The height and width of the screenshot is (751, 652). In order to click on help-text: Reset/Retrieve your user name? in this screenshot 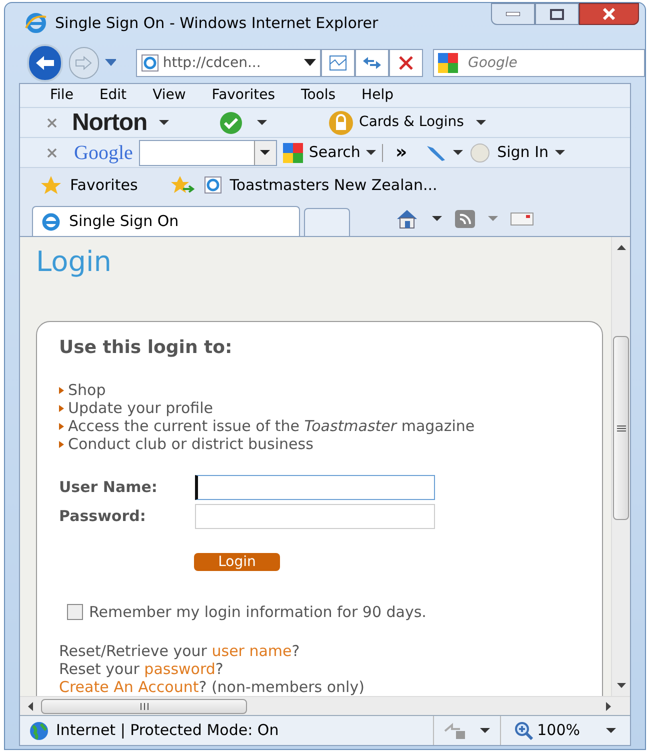, I will do `click(180, 651)`.